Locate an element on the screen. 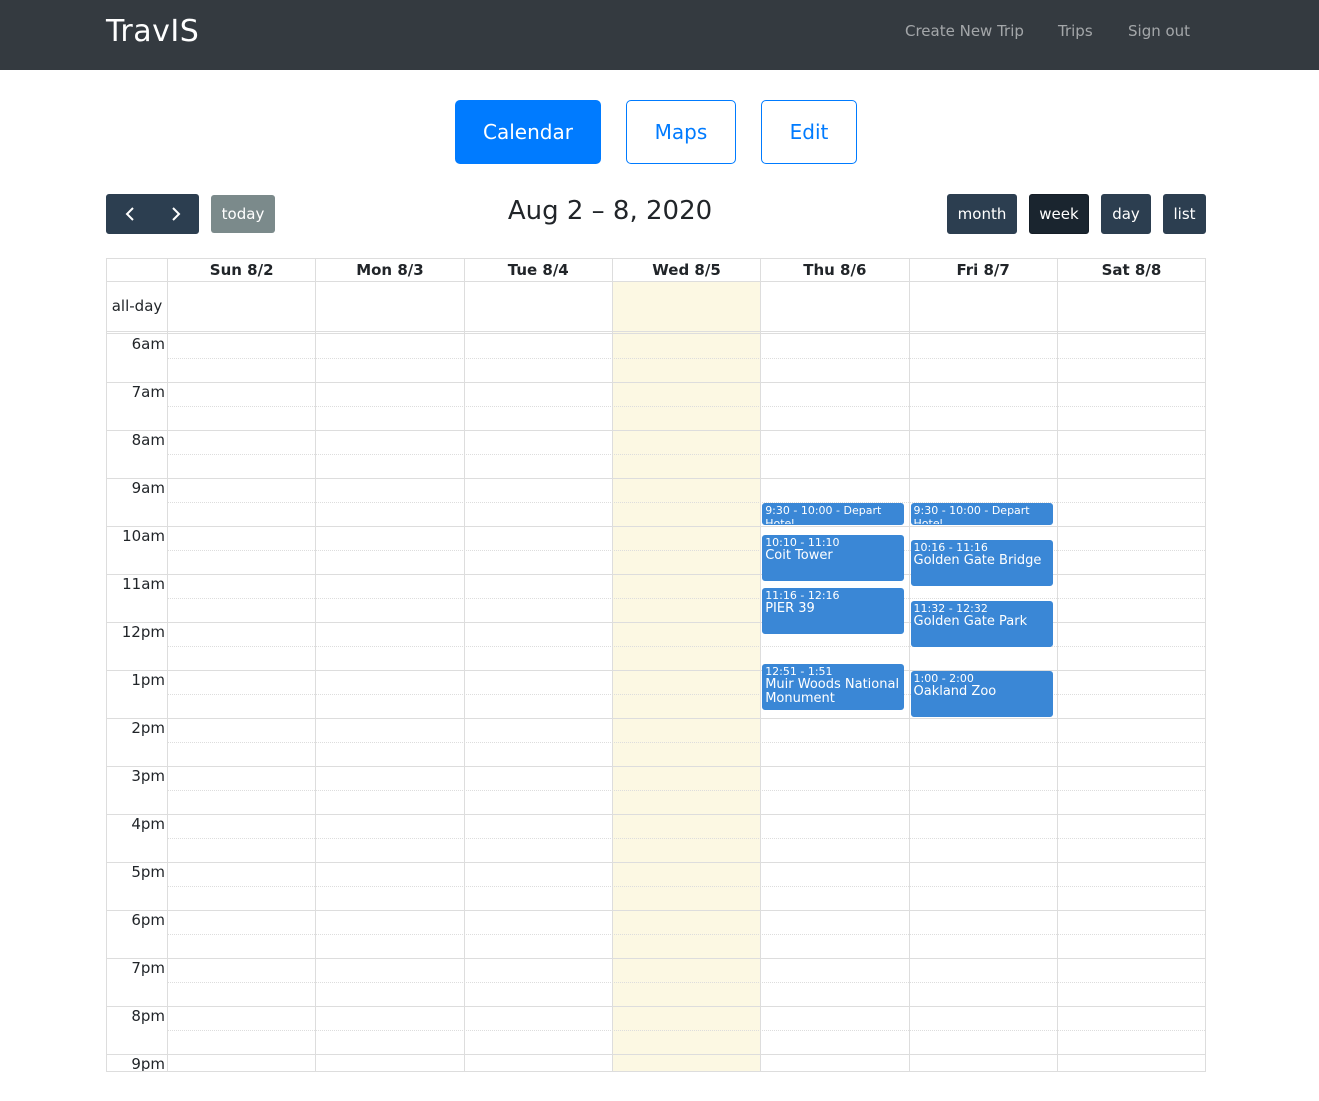 The width and height of the screenshot is (1319, 1101). day-column-header: Thu 8/6 is located at coordinates (834, 270).